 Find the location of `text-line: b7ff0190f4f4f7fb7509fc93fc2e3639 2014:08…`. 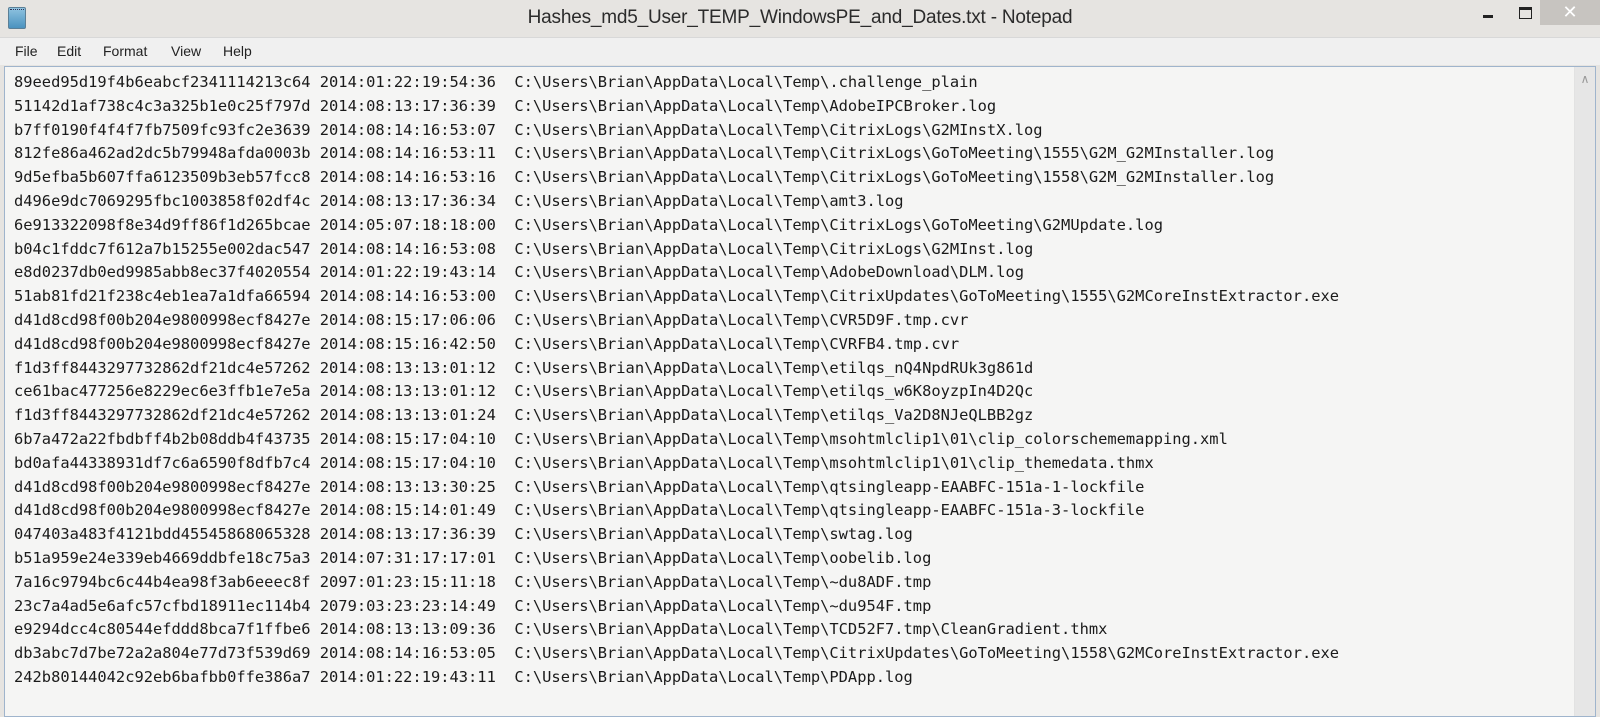

text-line: b7ff0190f4f4f7fb7509fc93fc2e3639 2014:08… is located at coordinates (528, 129).